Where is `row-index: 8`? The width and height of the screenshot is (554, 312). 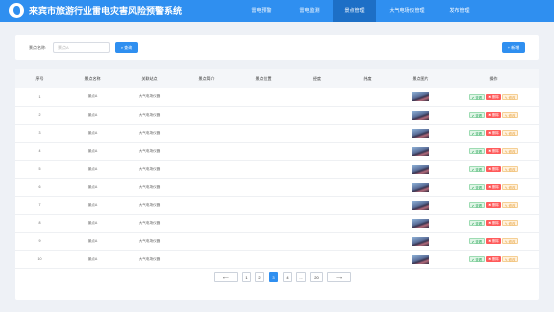 row-index: 8 is located at coordinates (39, 223).